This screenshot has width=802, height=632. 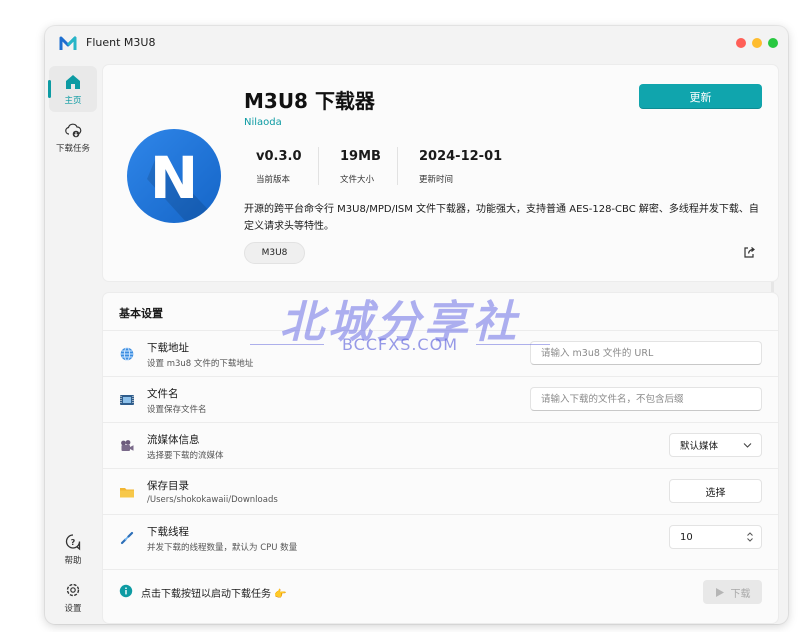 What do you see at coordinates (273, 180) in the screenshot?
I see `stat-label: 当前版本` at bounding box center [273, 180].